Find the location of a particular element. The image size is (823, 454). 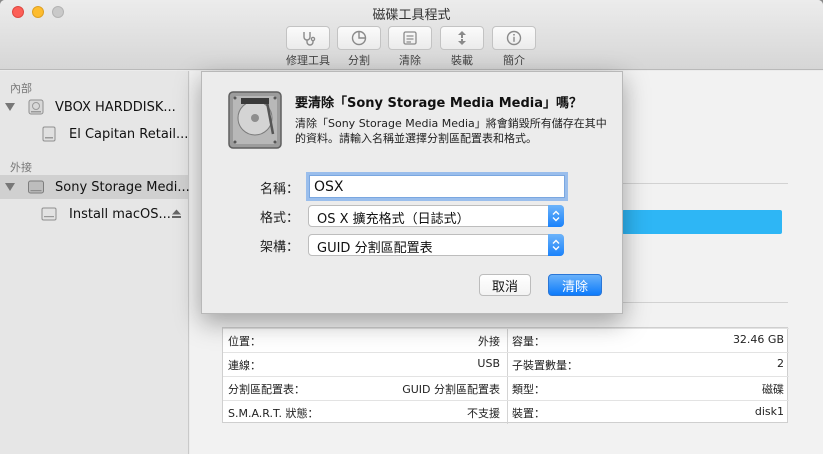

info-label-connection: 連線： is located at coordinates (244, 365).